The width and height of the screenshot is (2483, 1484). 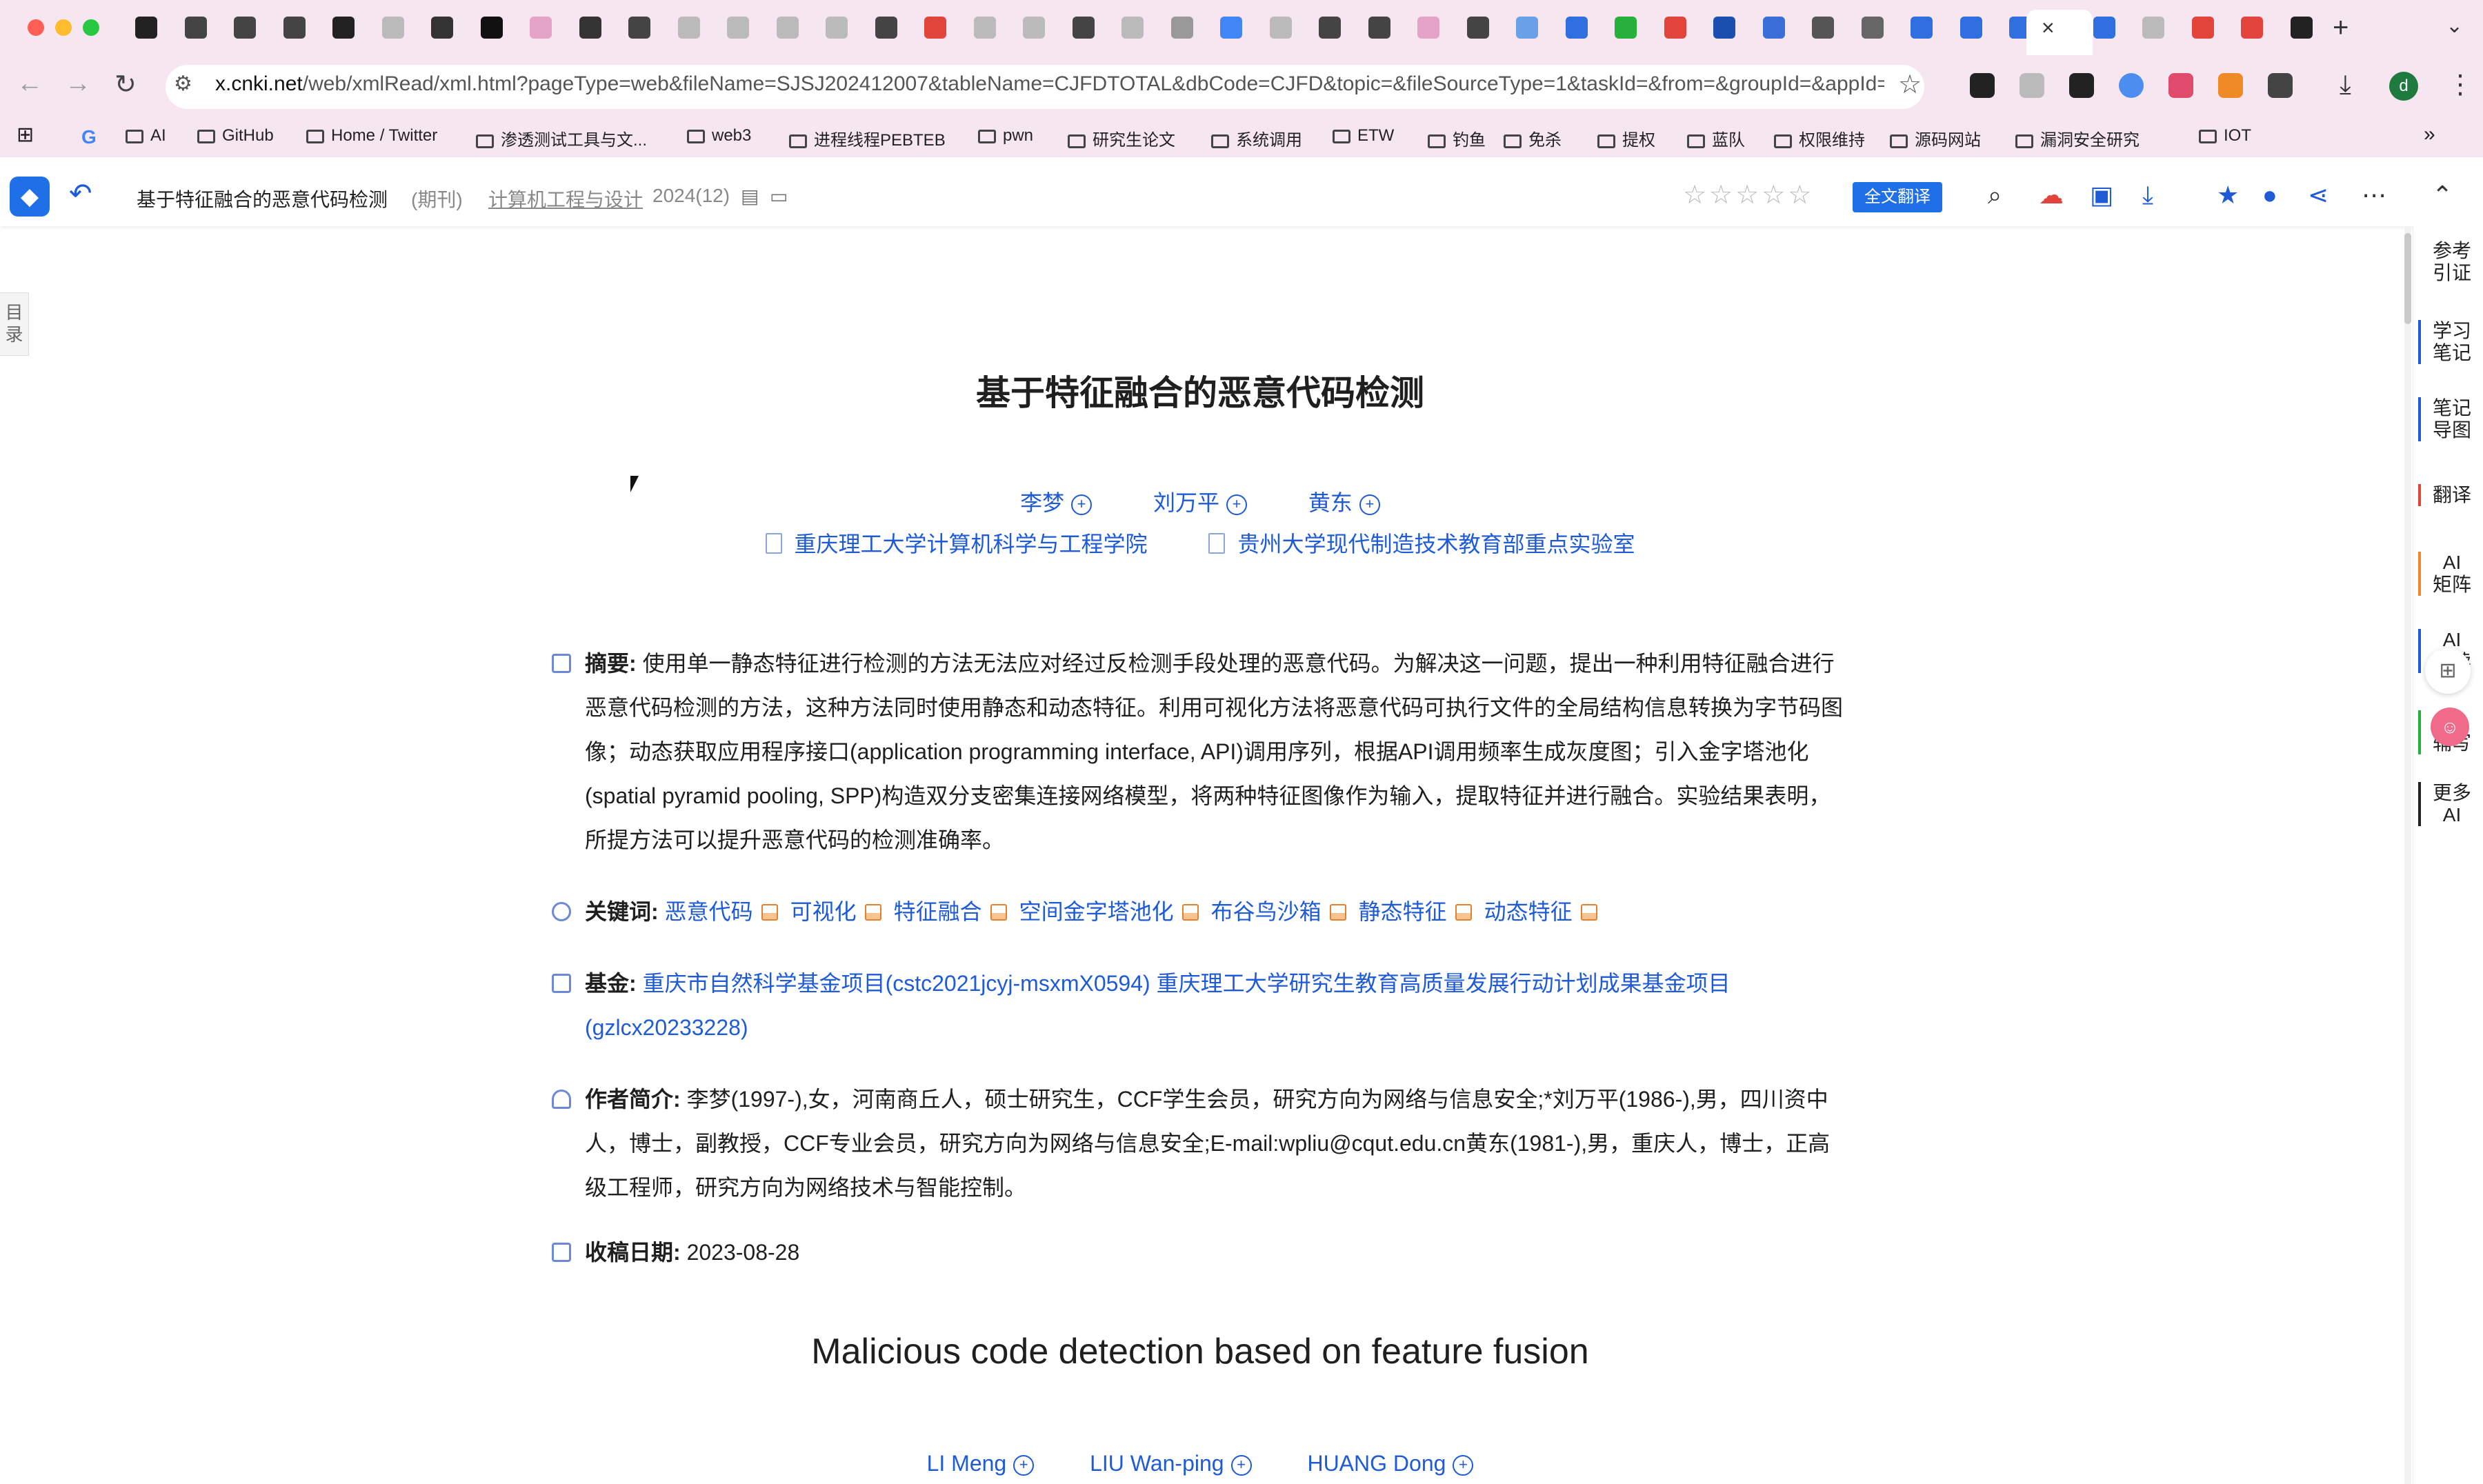 What do you see at coordinates (1898, 197) in the screenshot?
I see `full-translate-button: 全文翻译` at bounding box center [1898, 197].